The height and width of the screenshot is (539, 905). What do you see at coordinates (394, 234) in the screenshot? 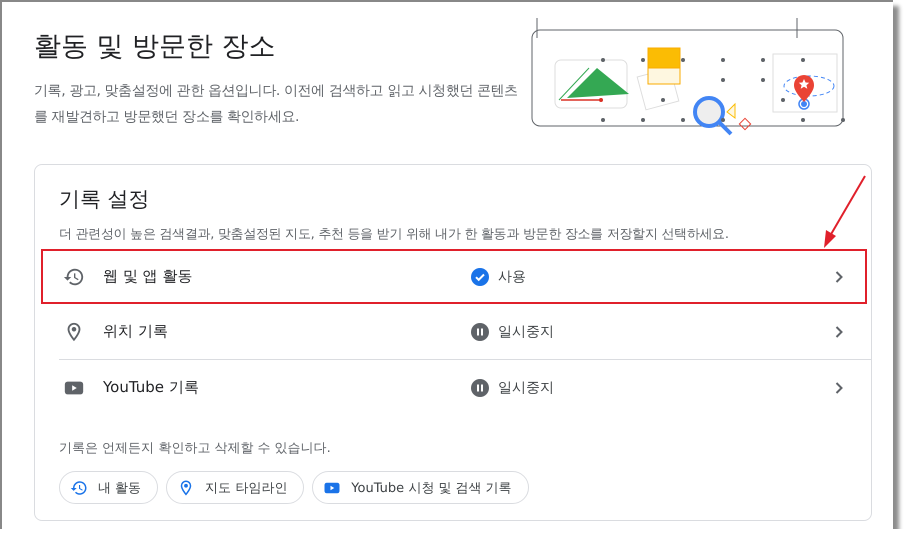
I see `card-description: 더 관련성이 높은 검색결과, 맞춤설정된 지도, 추천 등을 받기 위해 내가 한 활동과 방문한 장소를 저장할지 선택하세요.` at bounding box center [394, 234].